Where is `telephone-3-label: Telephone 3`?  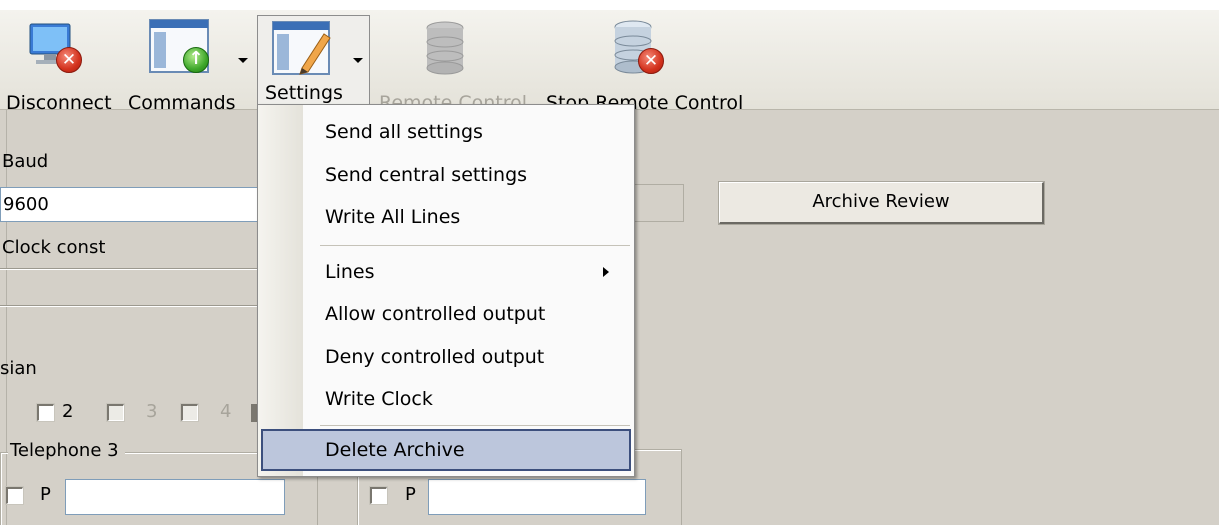
telephone-3-label: Telephone 3 is located at coordinates (66, 450).